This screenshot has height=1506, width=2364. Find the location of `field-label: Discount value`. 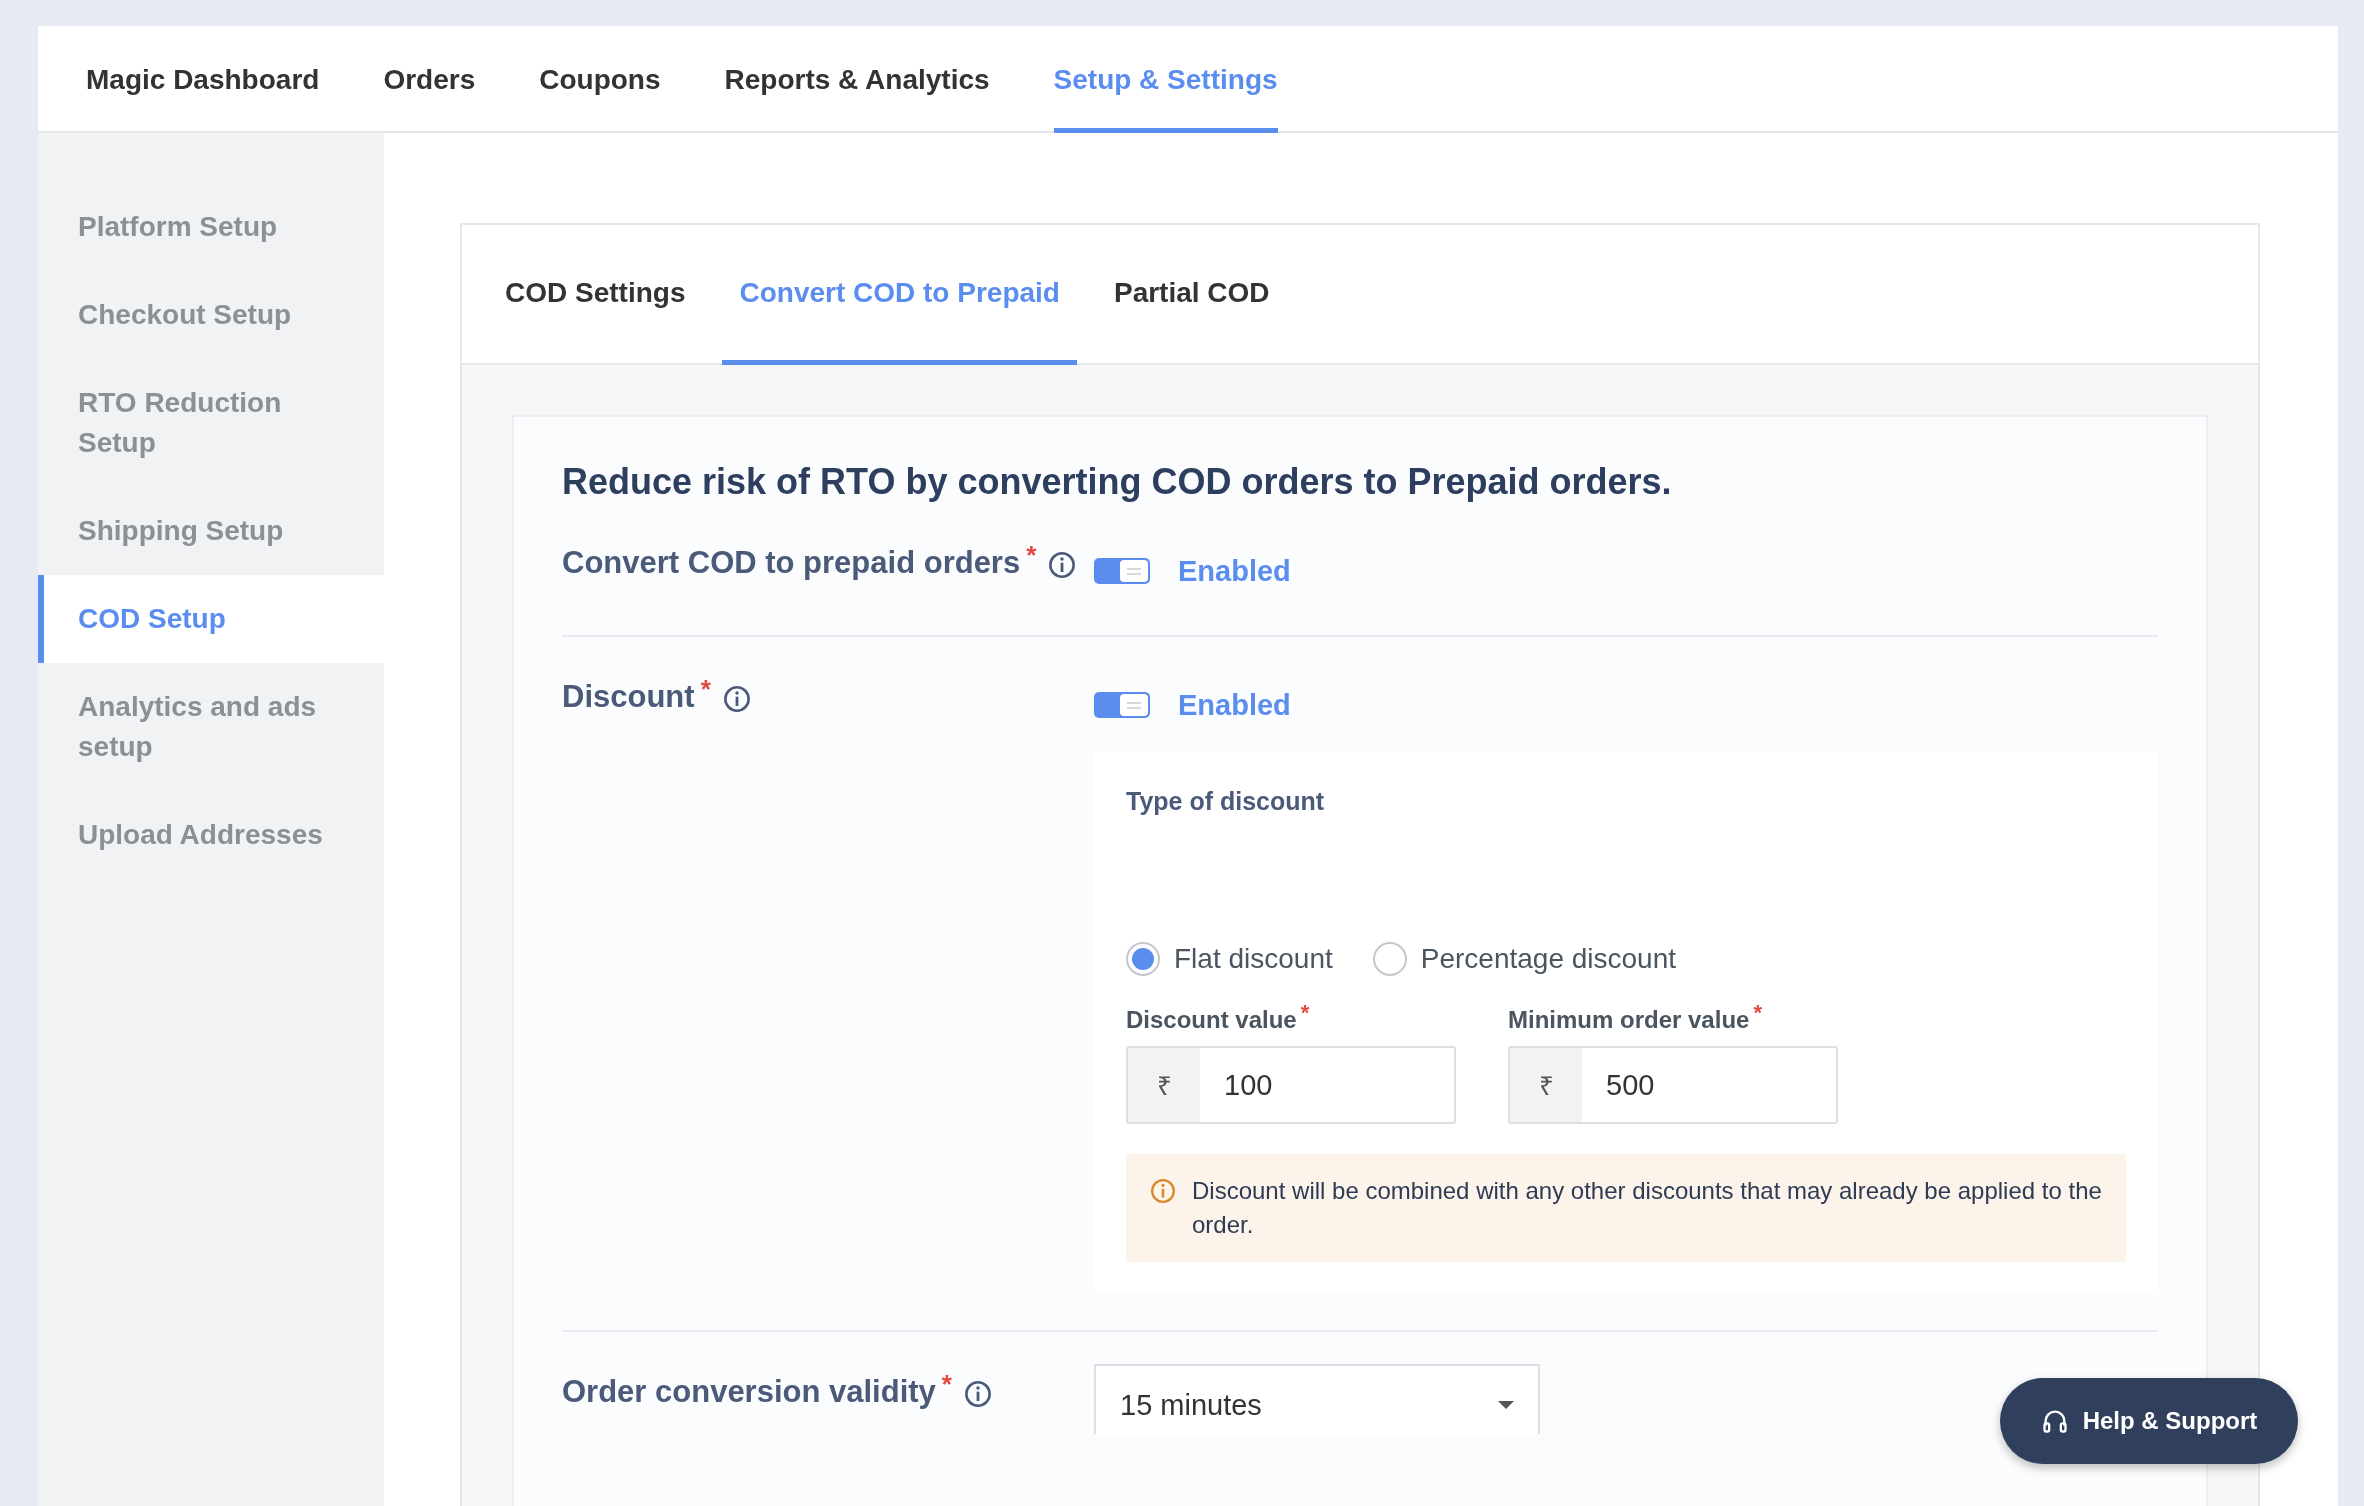

field-label: Discount value is located at coordinates (1211, 1019).